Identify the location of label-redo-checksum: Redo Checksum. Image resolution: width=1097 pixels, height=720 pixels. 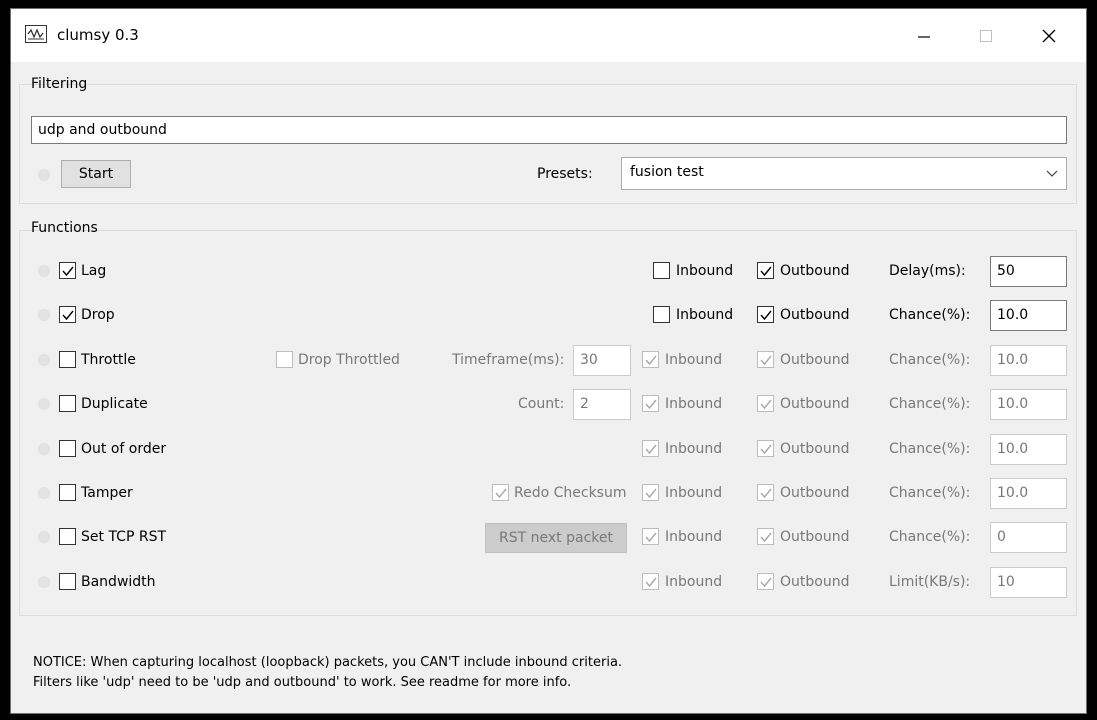
(570, 493).